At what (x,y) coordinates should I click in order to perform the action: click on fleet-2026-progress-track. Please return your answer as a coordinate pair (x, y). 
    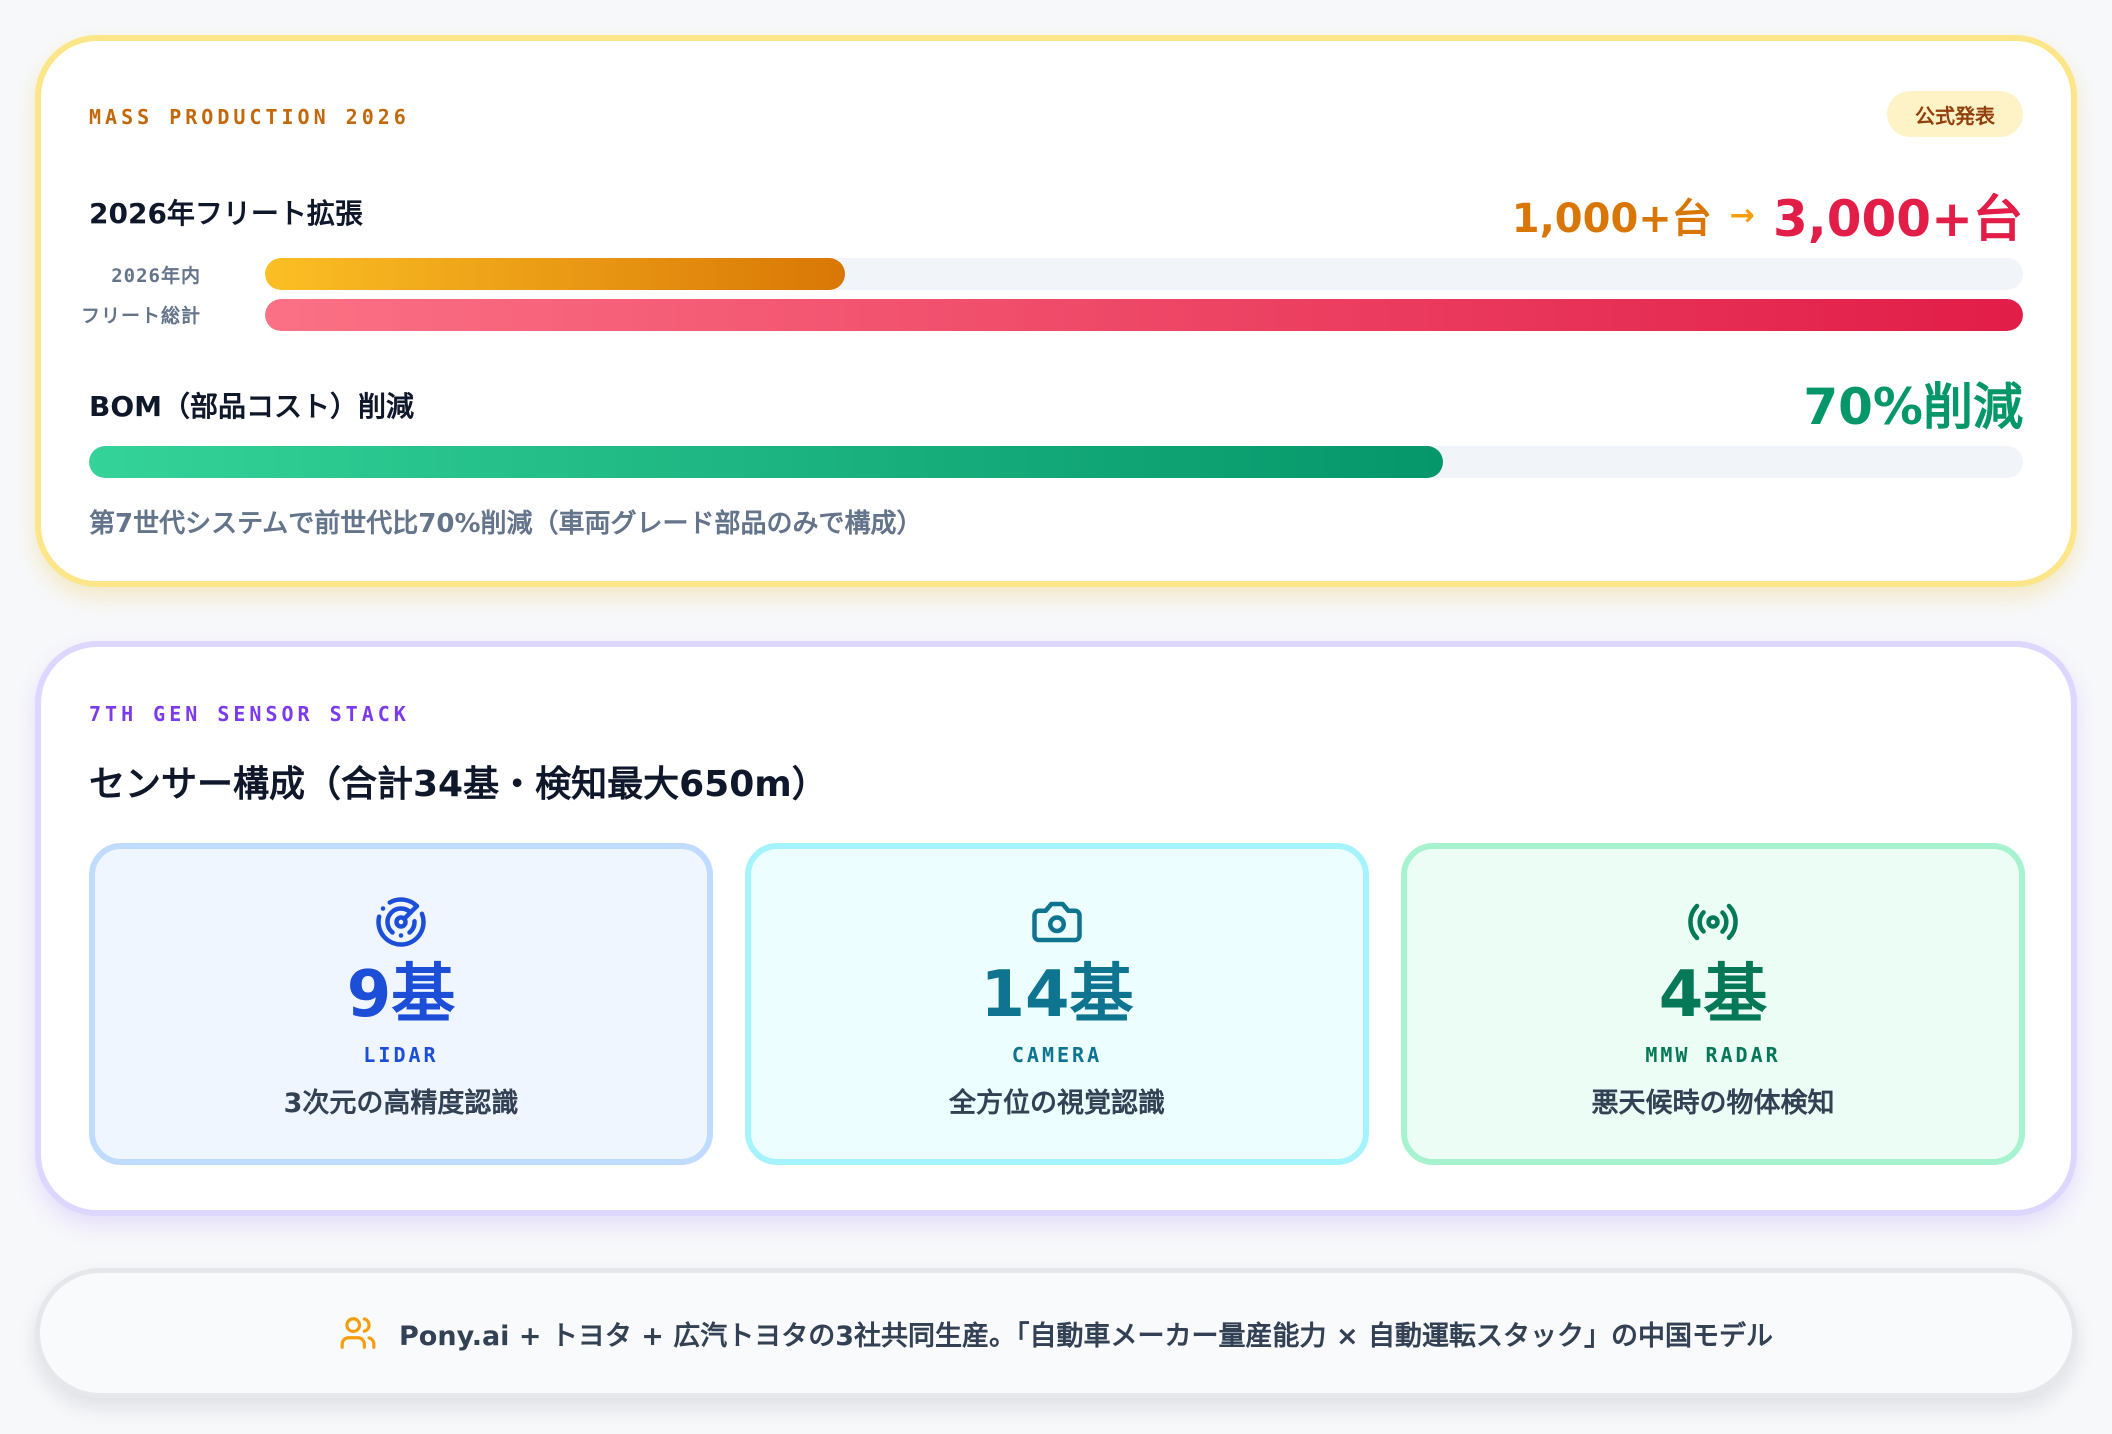
    Looking at the image, I should click on (1144, 274).